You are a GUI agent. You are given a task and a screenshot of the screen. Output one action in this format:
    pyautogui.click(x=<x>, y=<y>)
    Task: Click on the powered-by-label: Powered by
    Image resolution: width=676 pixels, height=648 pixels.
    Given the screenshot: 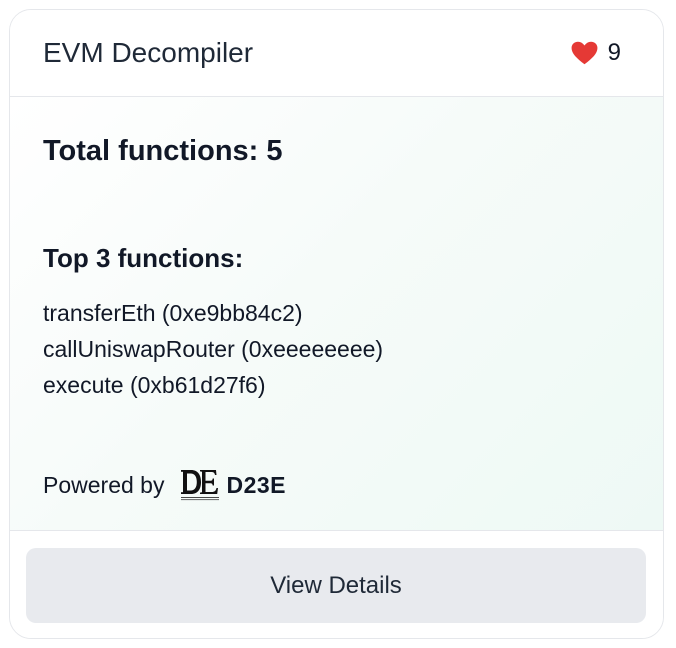 What is the action you would take?
    pyautogui.click(x=104, y=484)
    